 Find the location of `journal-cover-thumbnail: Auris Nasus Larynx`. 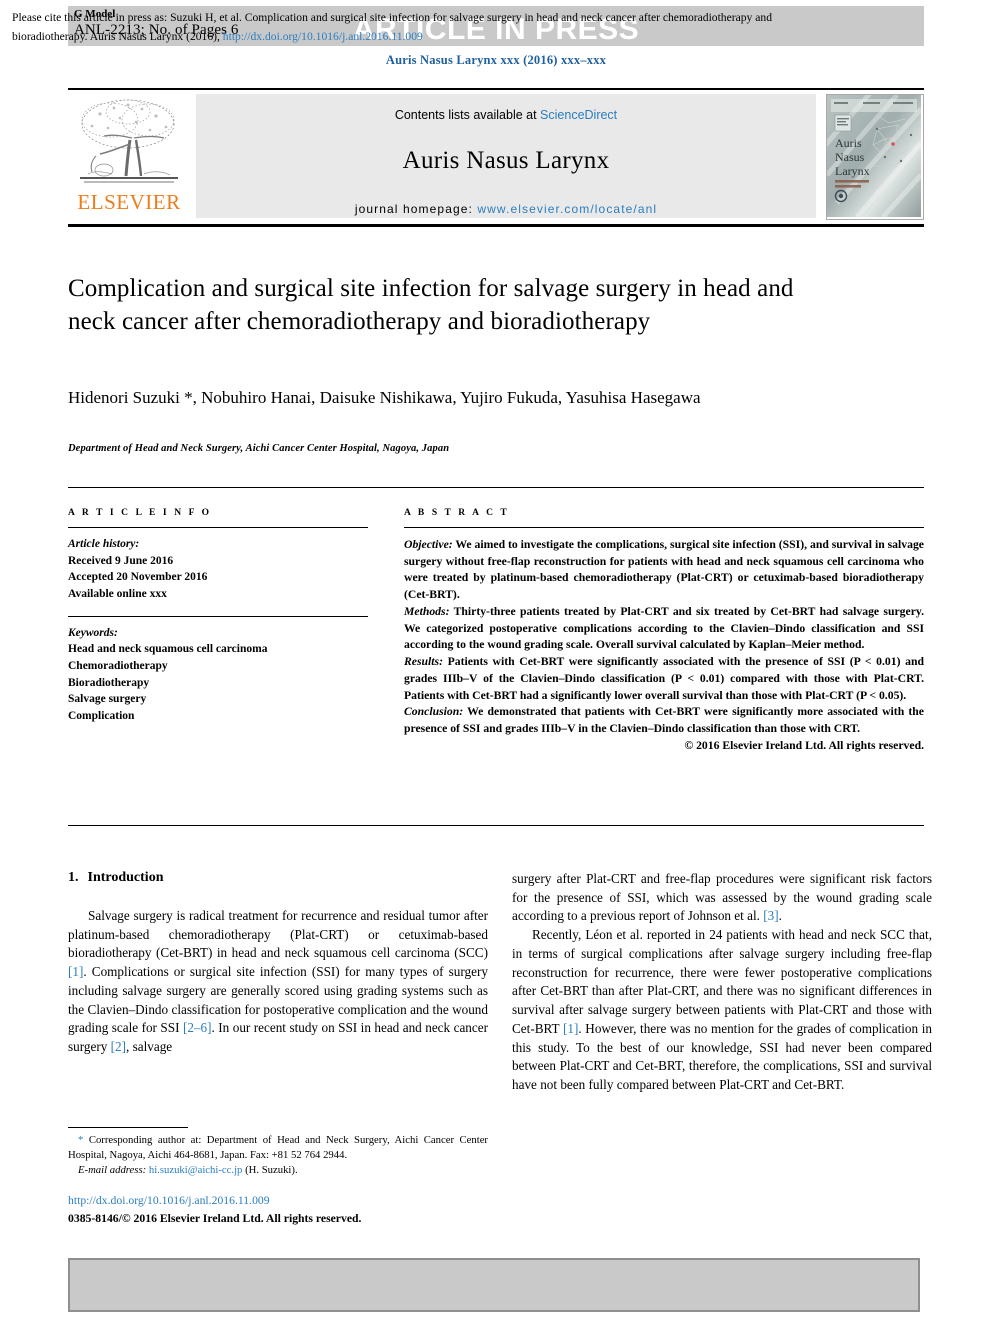

journal-cover-thumbnail: Auris Nasus Larynx is located at coordinates (875, 157).